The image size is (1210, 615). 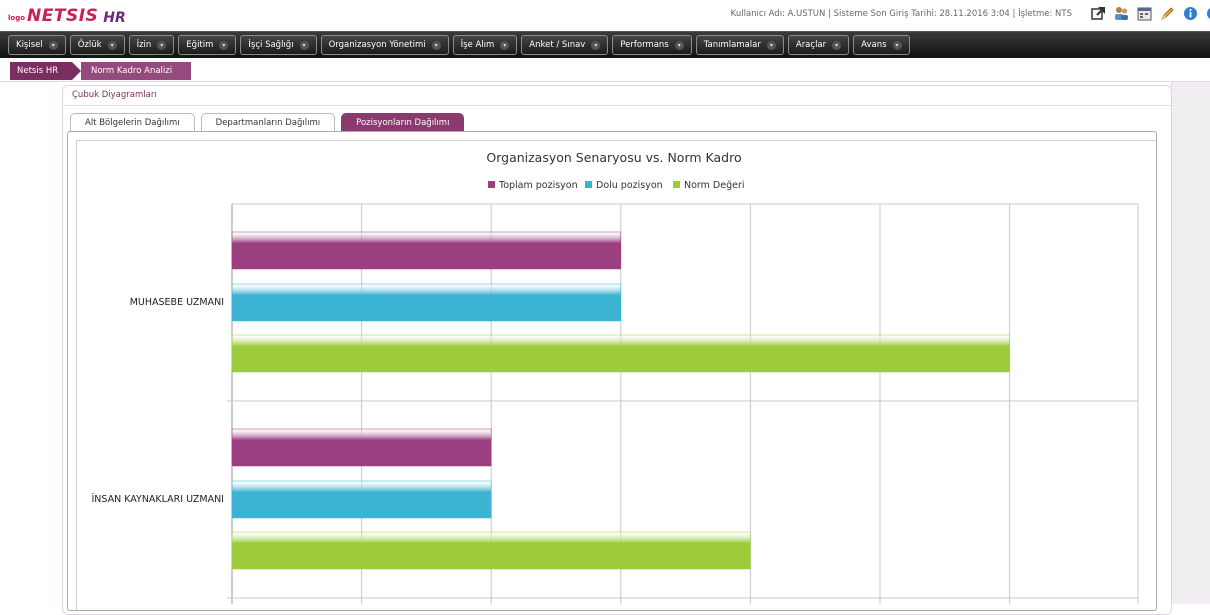 I want to click on legend-label: Toplam pozisyon, so click(x=538, y=185).